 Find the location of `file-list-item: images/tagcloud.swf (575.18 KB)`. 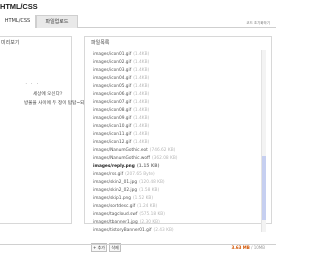

file-list-item: images/tagcloud.swf (575.18 KB) is located at coordinates (129, 214).